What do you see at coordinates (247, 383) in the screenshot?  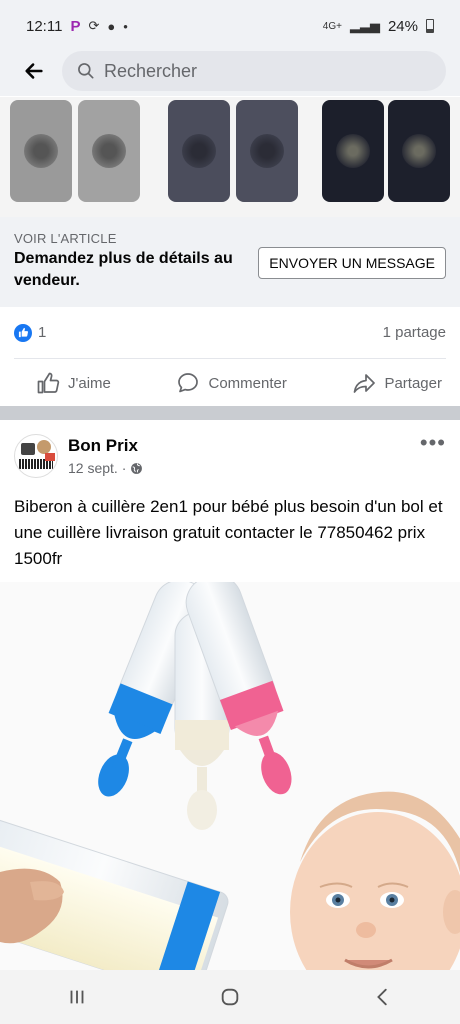 I see `comment-label: Commenter` at bounding box center [247, 383].